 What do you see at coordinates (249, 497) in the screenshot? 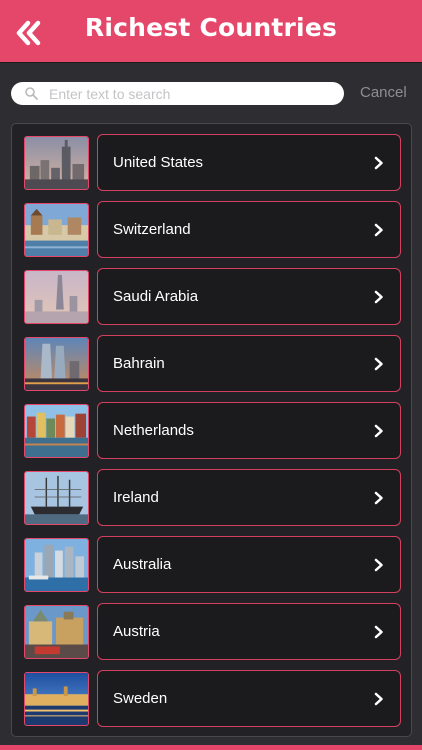
I see `country-row-button: Ireland` at bounding box center [249, 497].